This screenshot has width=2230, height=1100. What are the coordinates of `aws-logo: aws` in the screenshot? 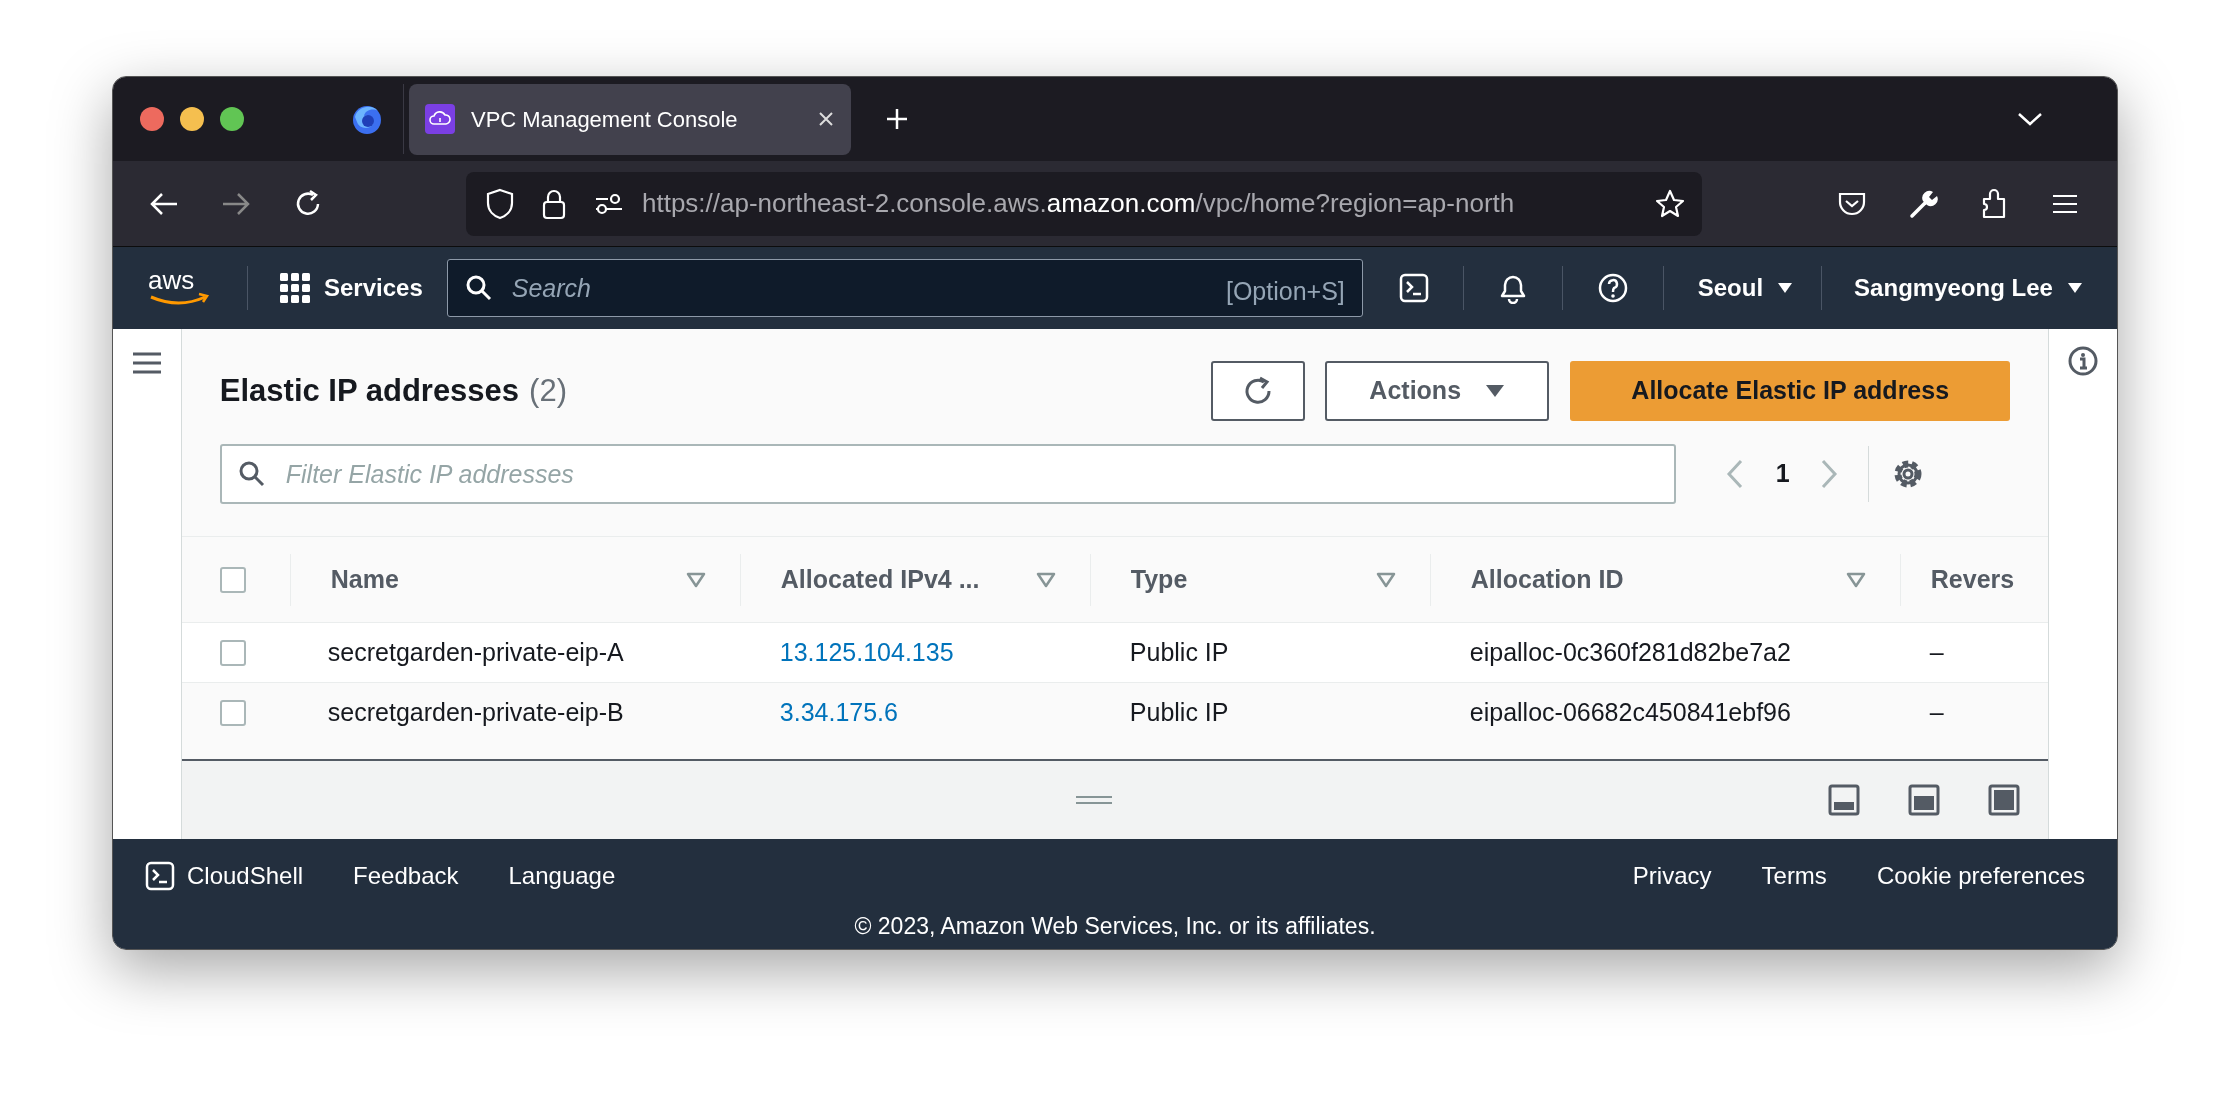 It's located at (180, 288).